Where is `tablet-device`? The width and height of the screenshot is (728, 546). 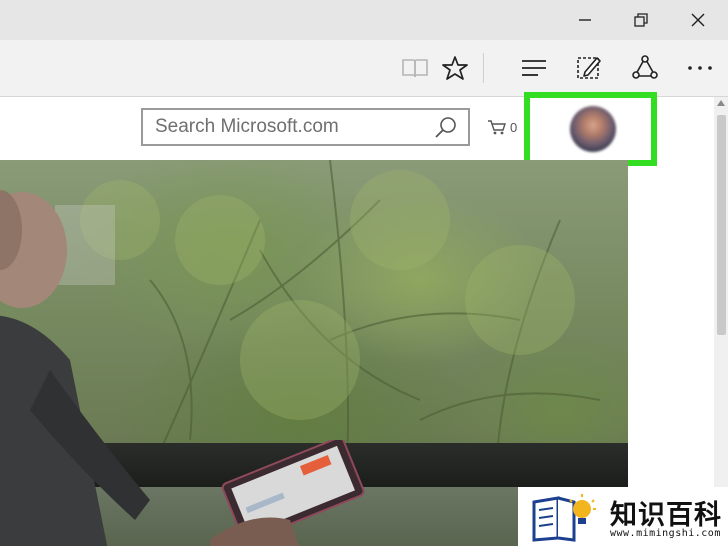 tablet-device is located at coordinates (287, 493).